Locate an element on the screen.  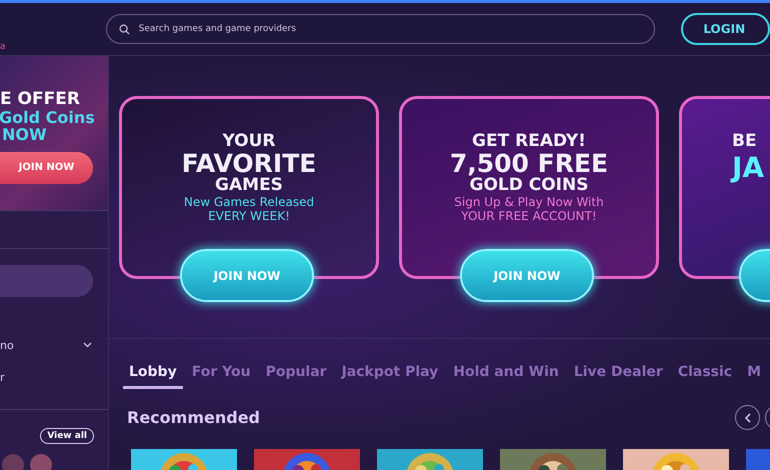
banner-heading: 7,500 FREE is located at coordinates (529, 164).